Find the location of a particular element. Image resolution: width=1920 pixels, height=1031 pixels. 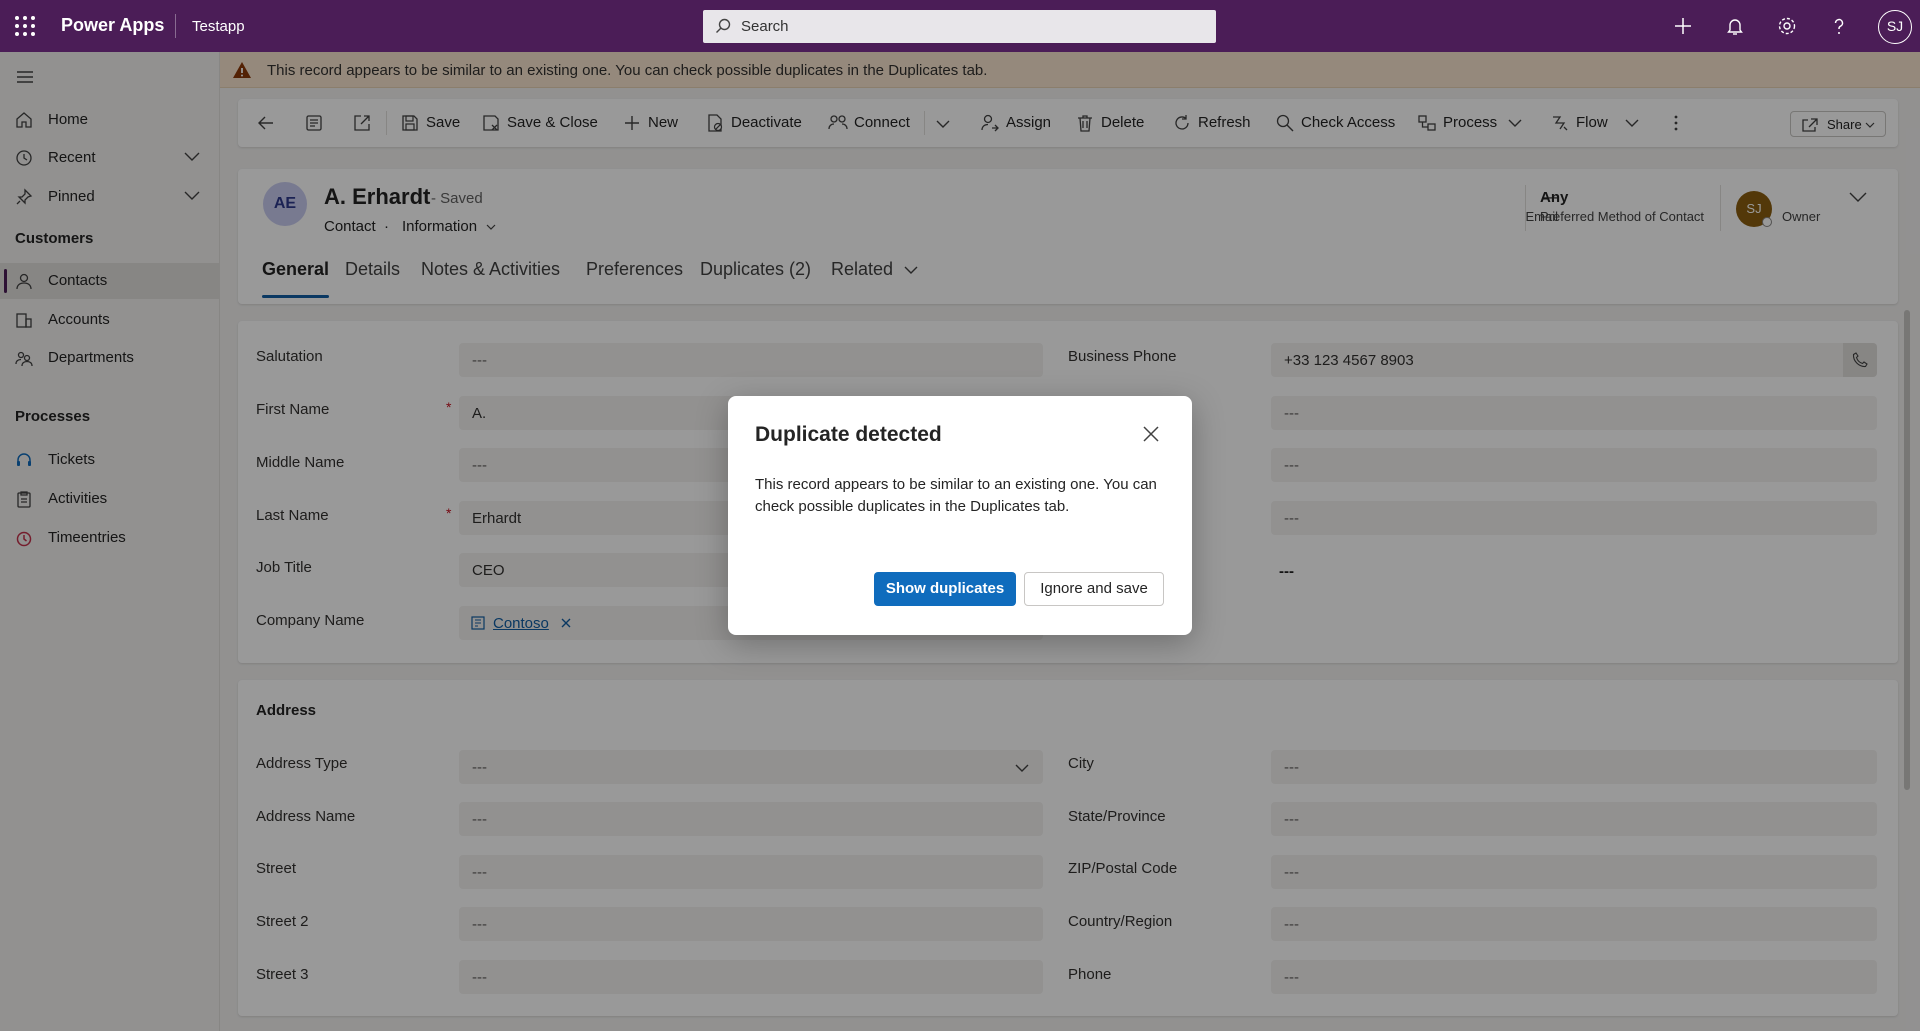

environment-name: Testapp is located at coordinates (218, 26).